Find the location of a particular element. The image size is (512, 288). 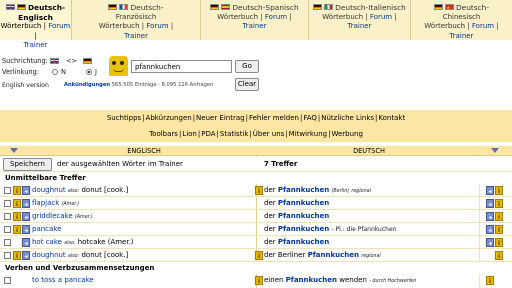

filter-right-icon is located at coordinates (495, 151).